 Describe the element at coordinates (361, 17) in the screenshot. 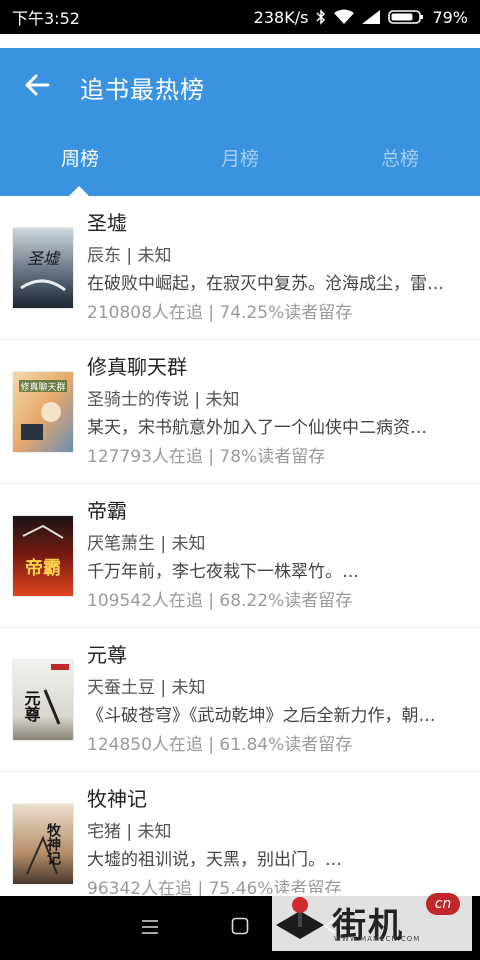

I see `status-icons: 238K/s 79%` at that location.